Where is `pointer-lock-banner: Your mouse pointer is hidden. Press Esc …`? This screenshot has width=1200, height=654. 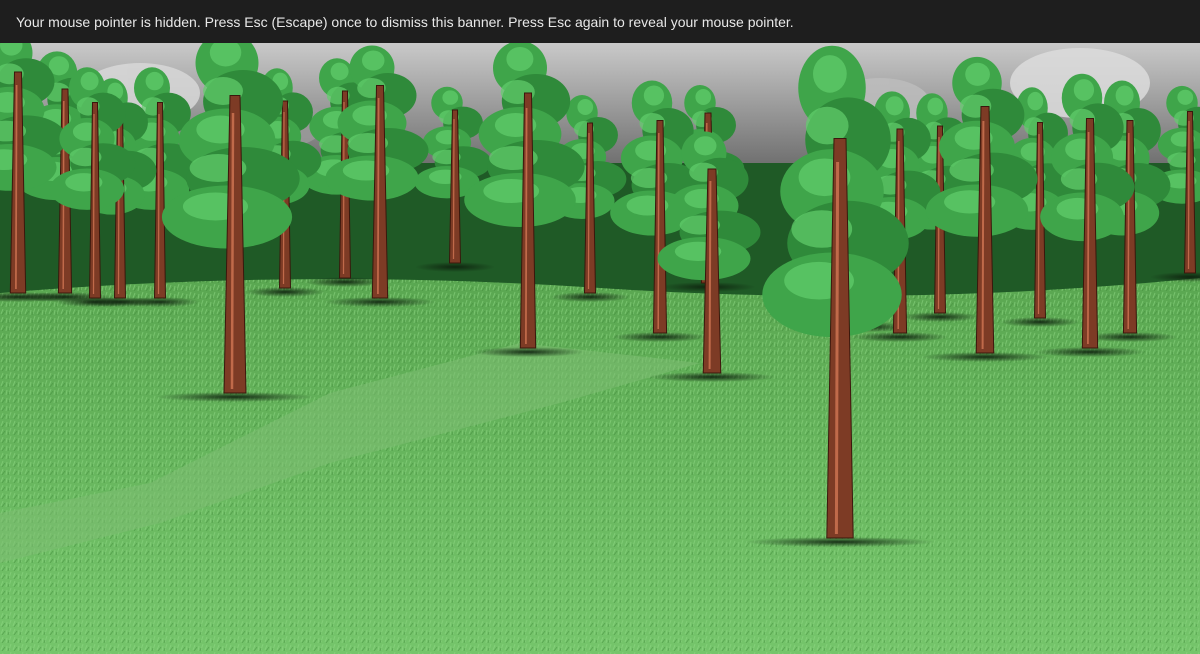
pointer-lock-banner: Your mouse pointer is hidden. Press Esc … is located at coordinates (600, 21).